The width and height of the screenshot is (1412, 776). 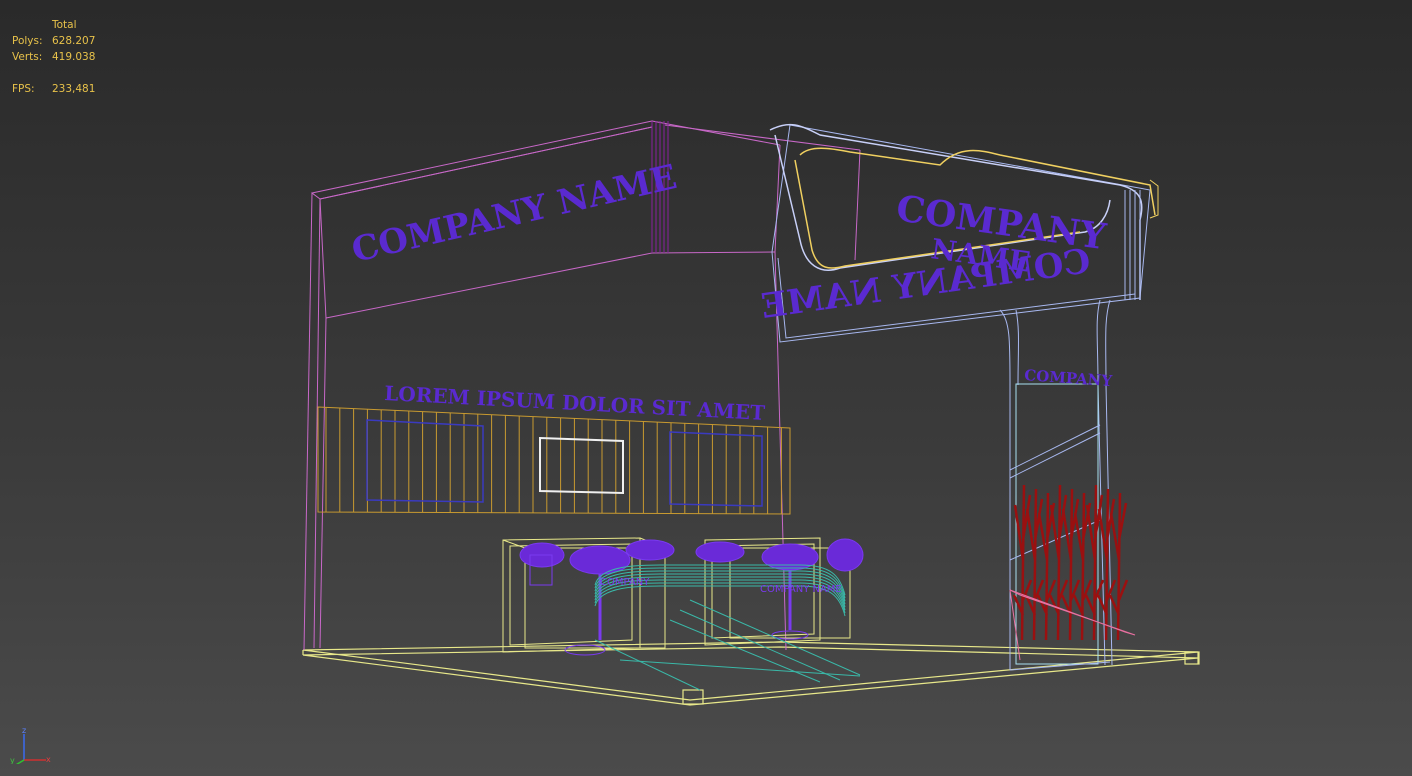 I want to click on stats-verts-row: Verts: 419.038, so click(x=53, y=57).